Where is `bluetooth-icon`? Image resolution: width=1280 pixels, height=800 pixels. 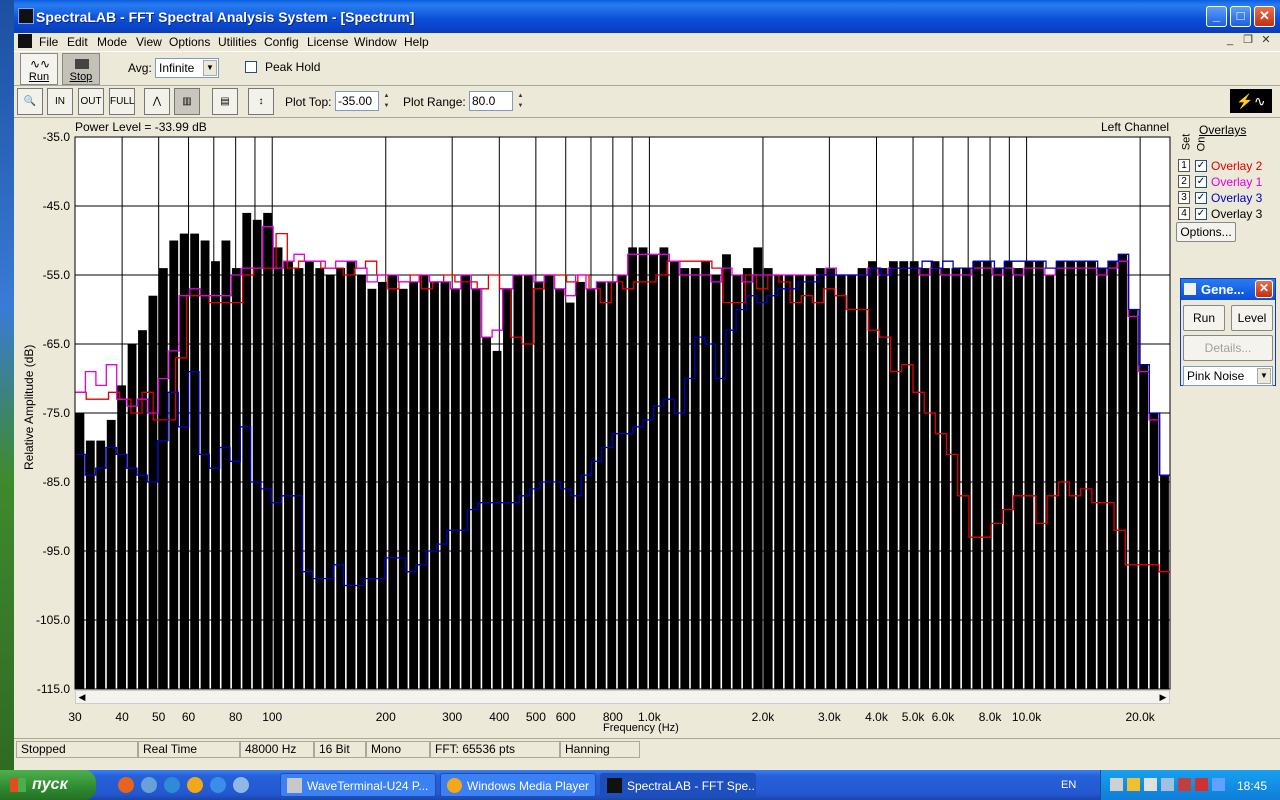
bluetooth-icon is located at coordinates (1218, 784).